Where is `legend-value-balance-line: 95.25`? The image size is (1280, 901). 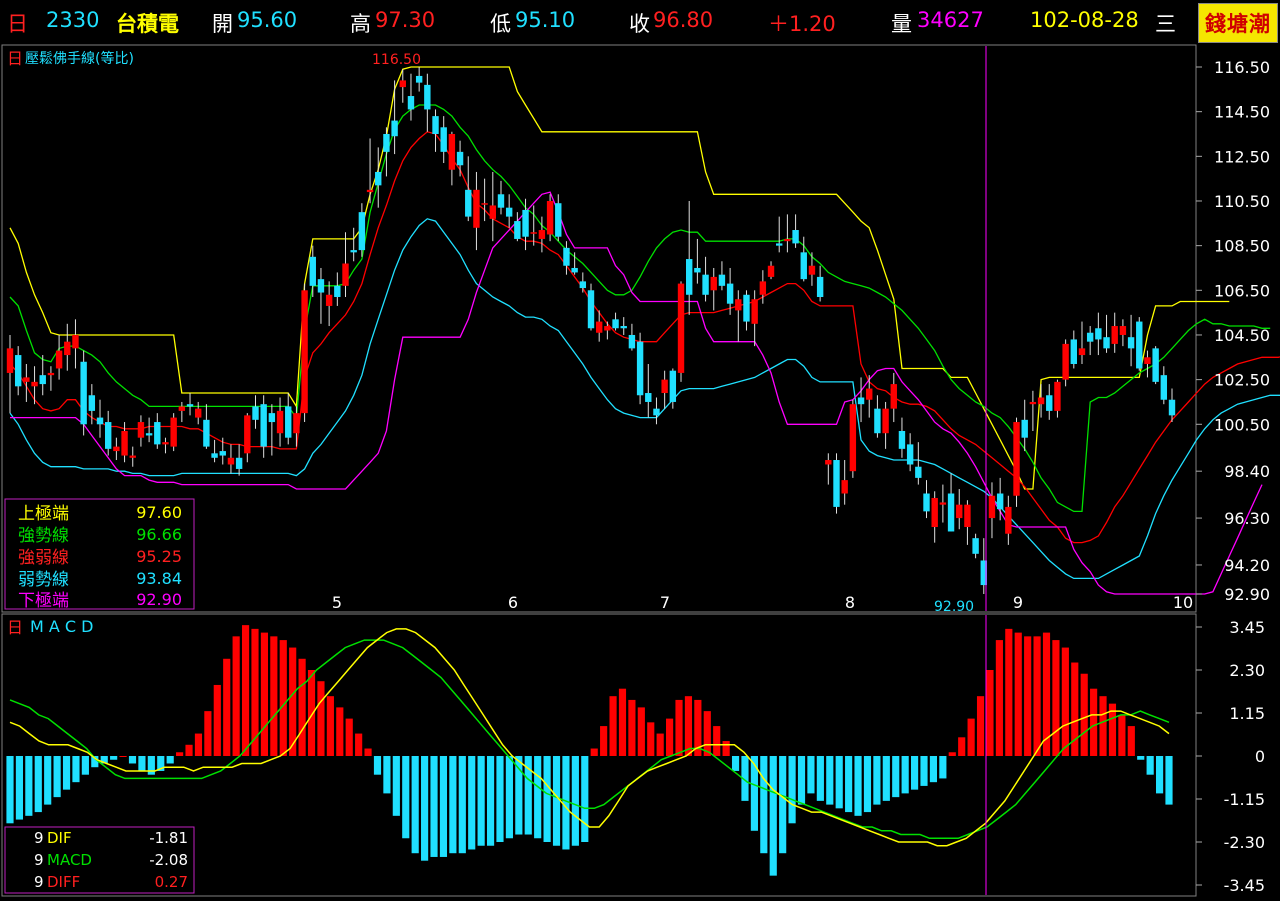
legend-value-balance-line: 95.25 is located at coordinates (159, 556).